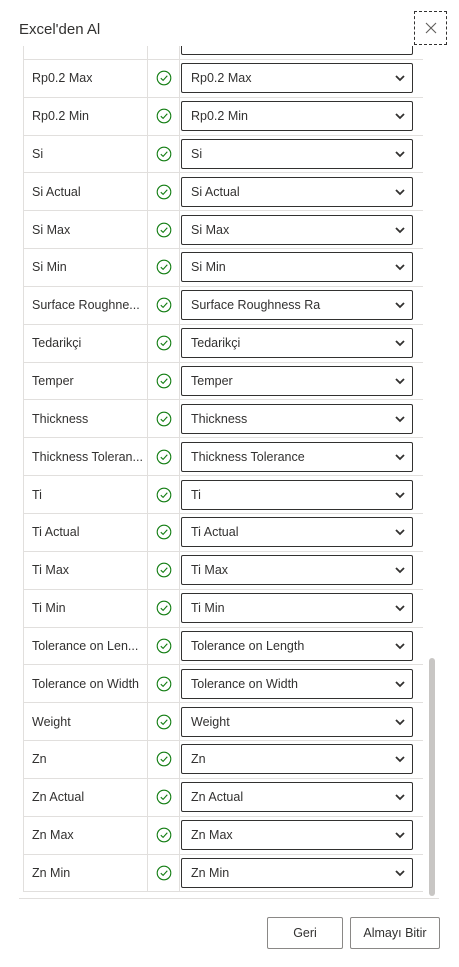 Image resolution: width=459 pixels, height=967 pixels. I want to click on dropdown-selected-value: Si Min, so click(208, 267).